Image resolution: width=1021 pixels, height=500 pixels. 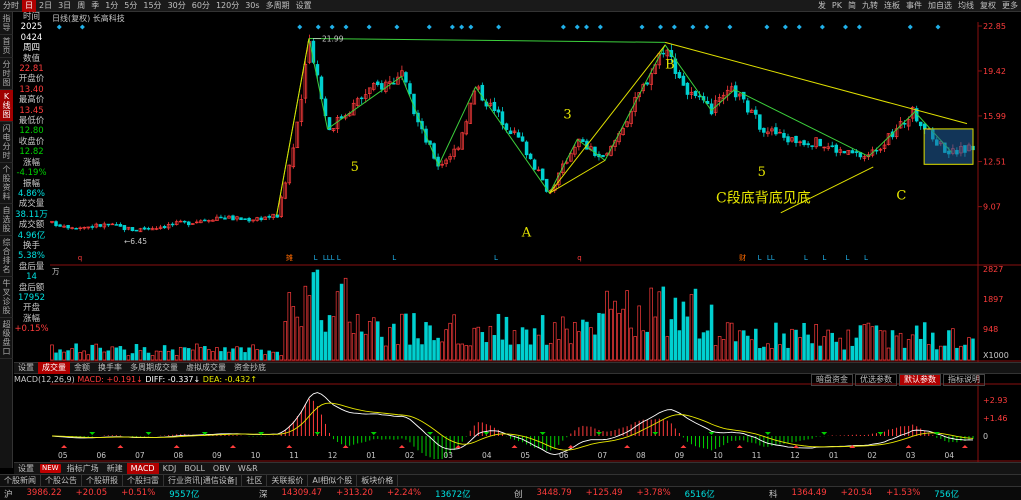 What do you see at coordinates (26, 368) in the screenshot?
I see `volume-tab: 设置` at bounding box center [26, 368].